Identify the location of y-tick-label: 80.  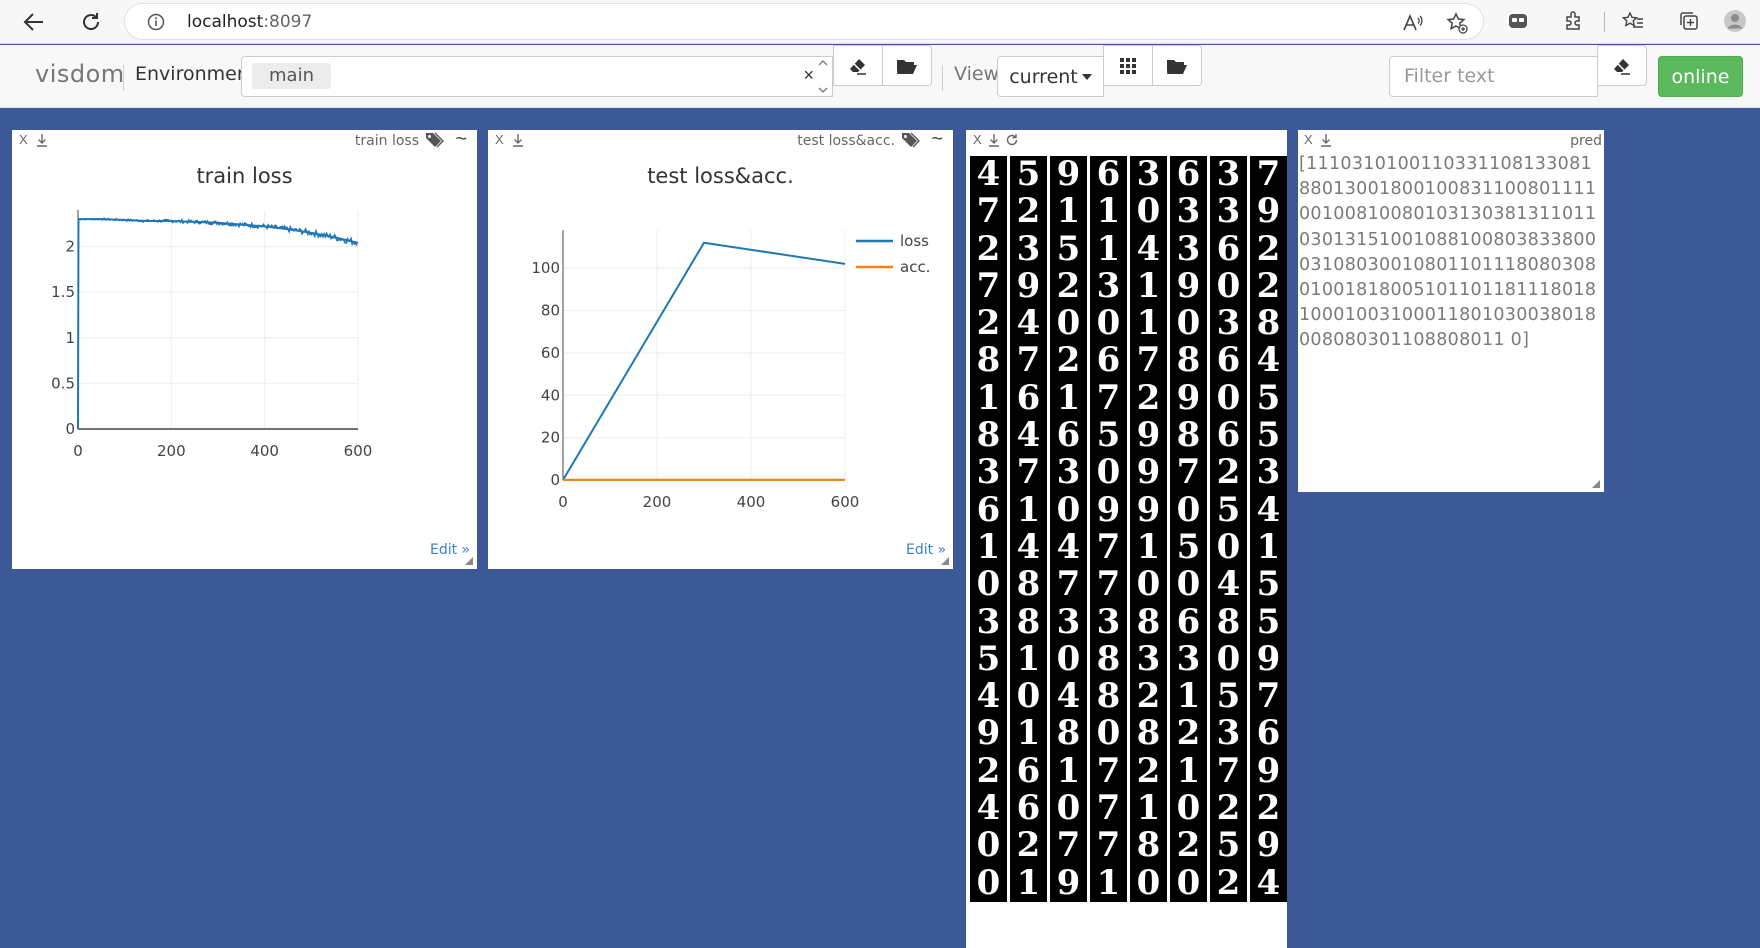
(550, 311).